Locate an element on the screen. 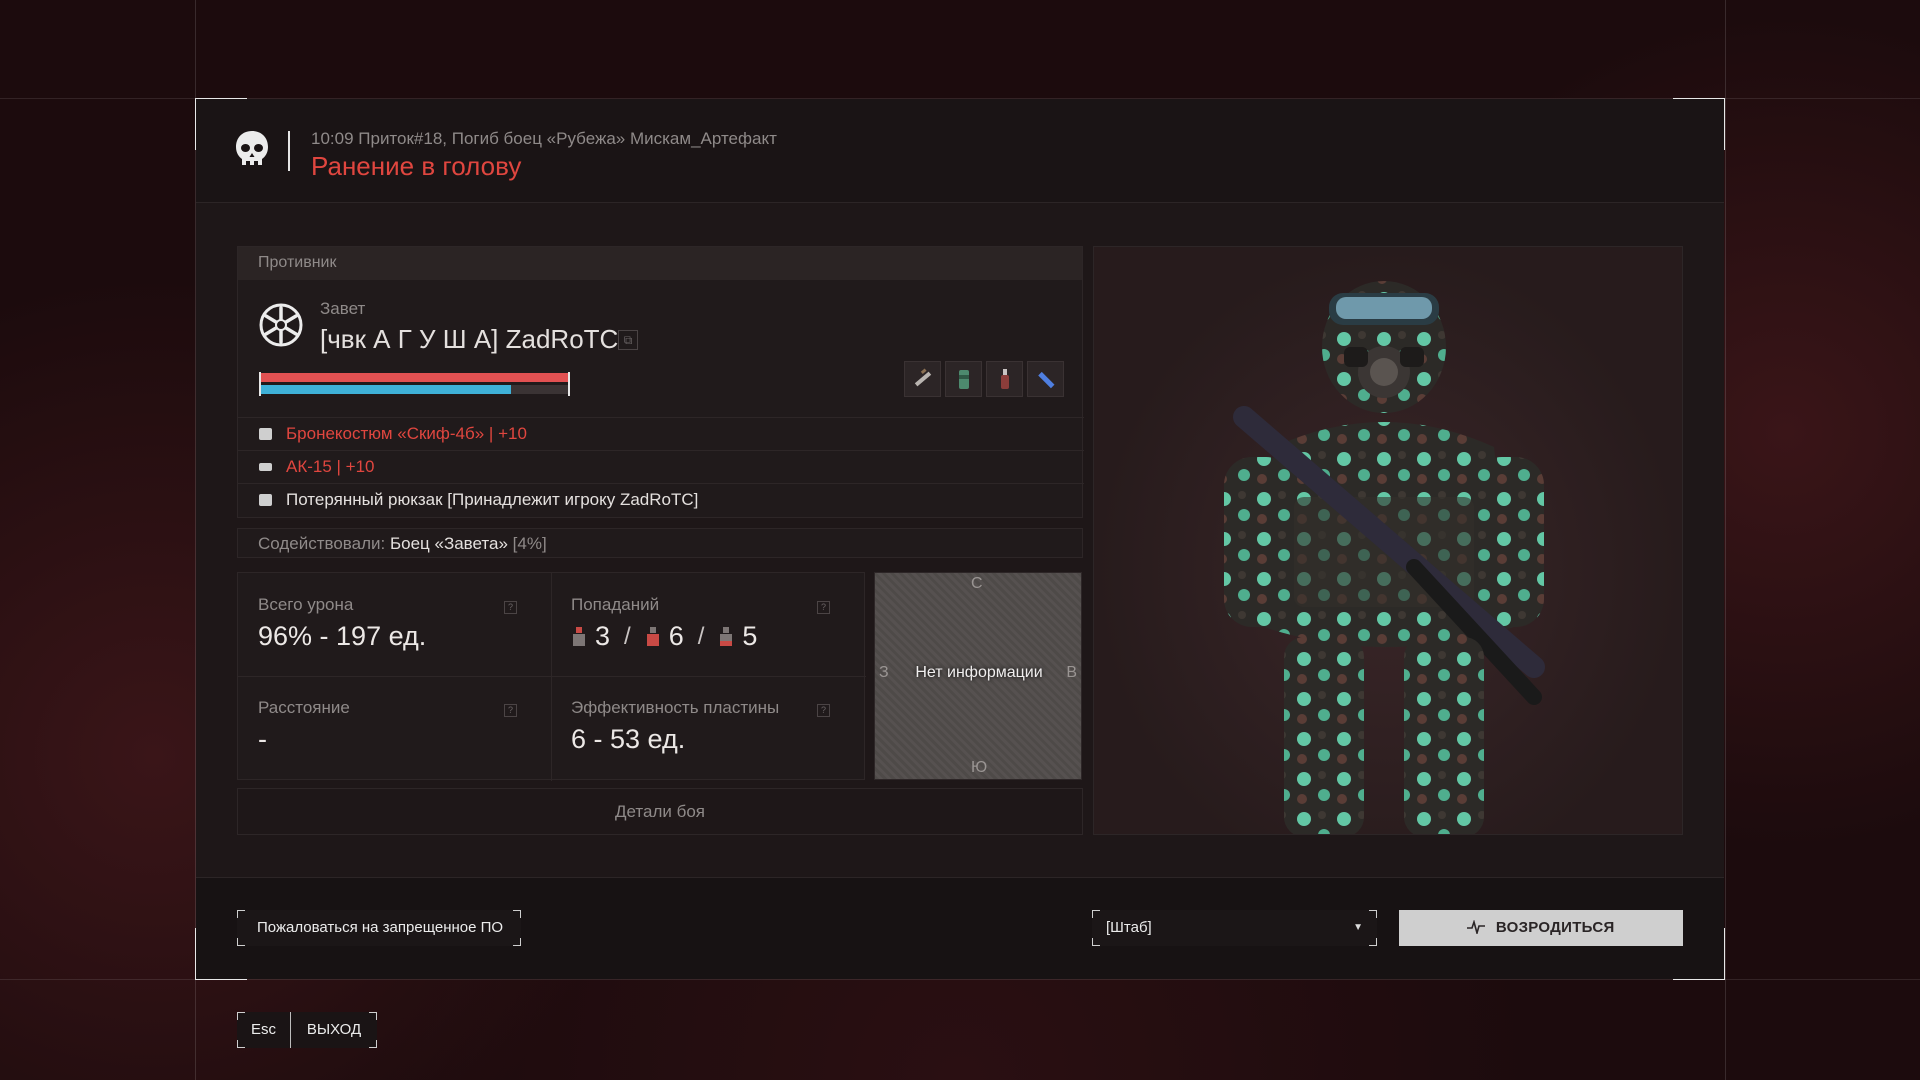 The width and height of the screenshot is (1920, 1080). syringe-icon is located at coordinates (922, 377).